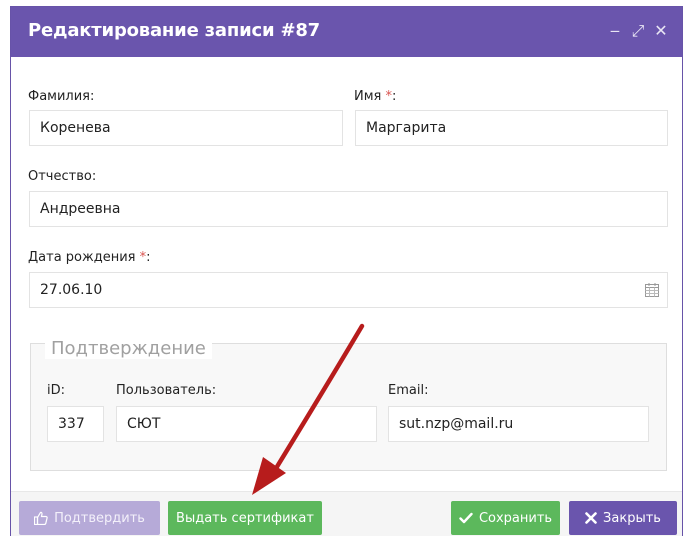 The image size is (692, 542). I want to click on issue-certificate-button: Выдать сертификат, so click(245, 518).